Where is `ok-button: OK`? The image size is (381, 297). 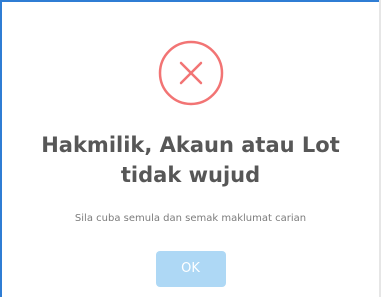 ok-button: OK is located at coordinates (190, 269).